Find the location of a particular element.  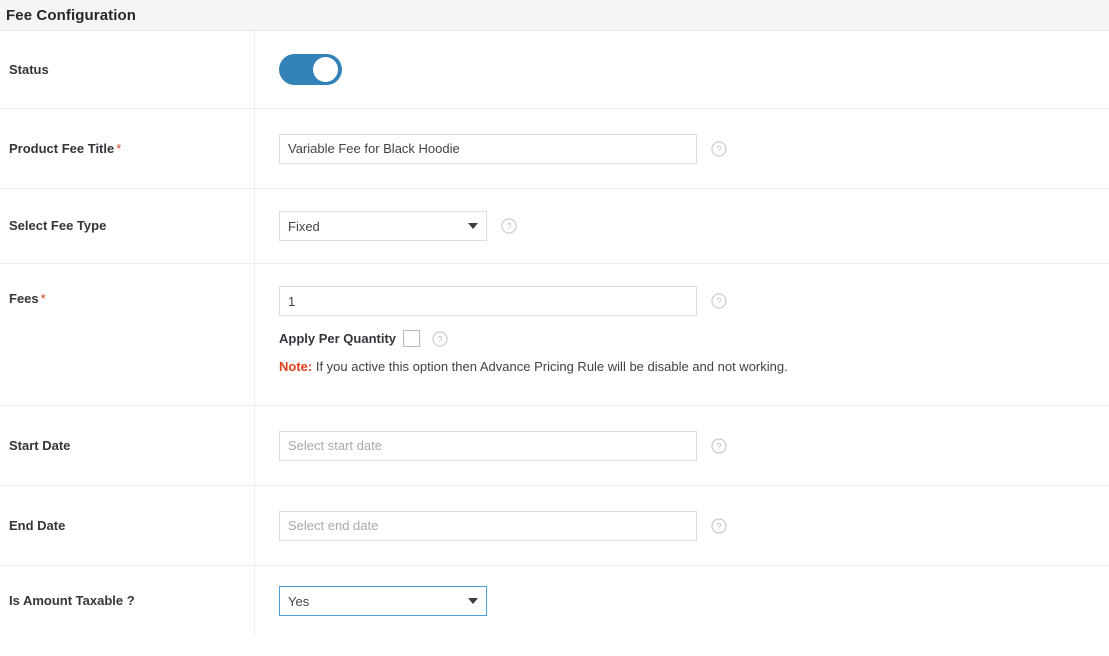

form-row-is-amount-taxable: Is Amount Taxable ? Yes is located at coordinates (554, 601).